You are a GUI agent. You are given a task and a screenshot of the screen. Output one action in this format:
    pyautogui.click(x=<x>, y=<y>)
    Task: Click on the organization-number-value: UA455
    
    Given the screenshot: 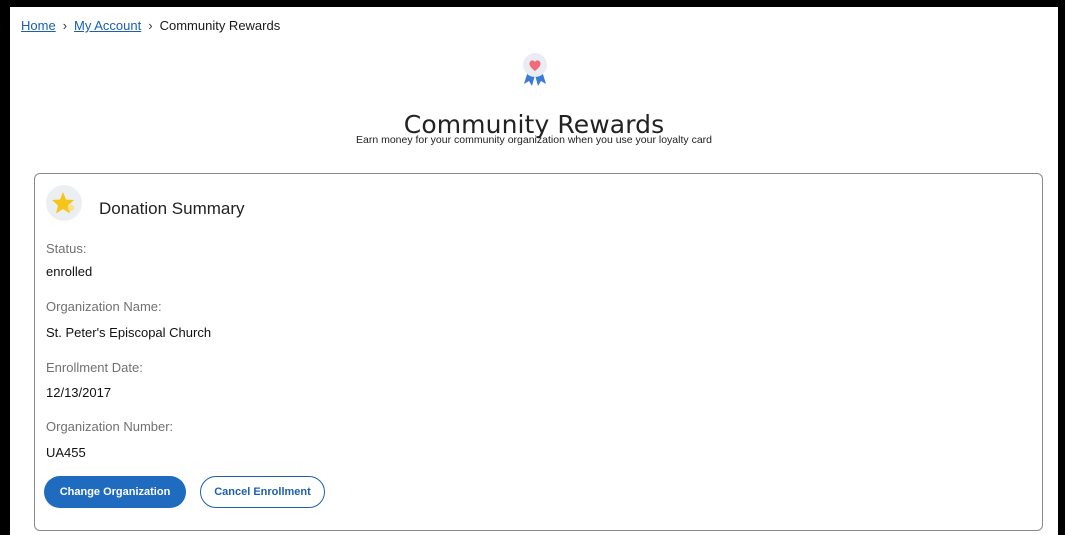 What is the action you would take?
    pyautogui.click(x=66, y=452)
    